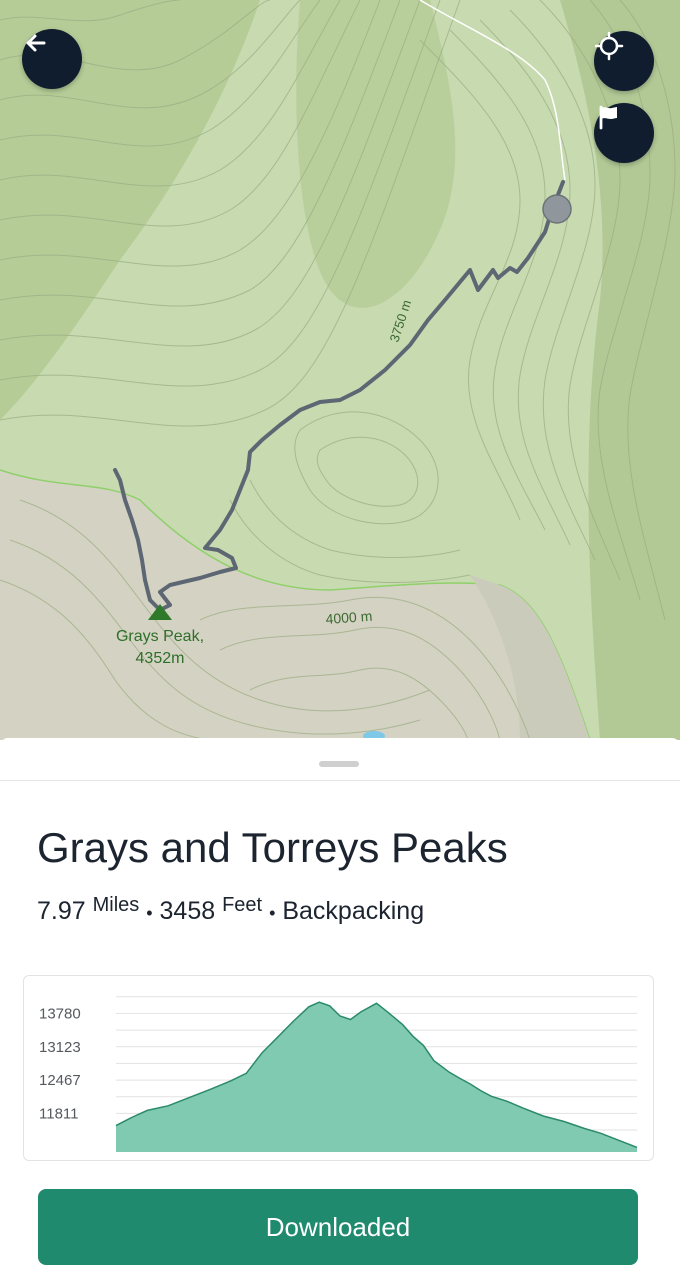  What do you see at coordinates (242, 905) in the screenshot?
I see `elevation-gain-unit: Feet` at bounding box center [242, 905].